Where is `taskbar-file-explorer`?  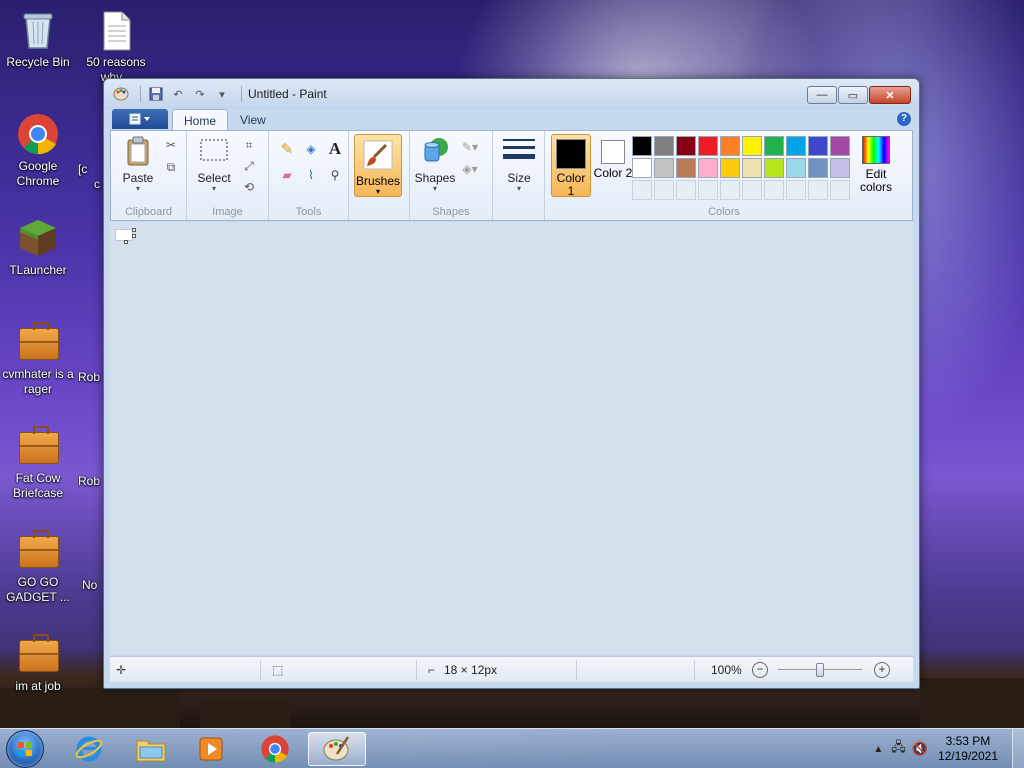
taskbar-file-explorer is located at coordinates (151, 749).